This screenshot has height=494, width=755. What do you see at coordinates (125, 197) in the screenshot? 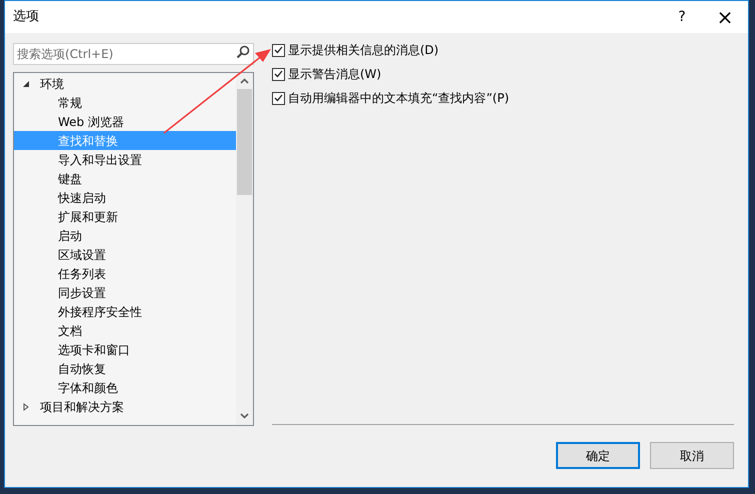
I see `tree-item: 快速启动` at bounding box center [125, 197].